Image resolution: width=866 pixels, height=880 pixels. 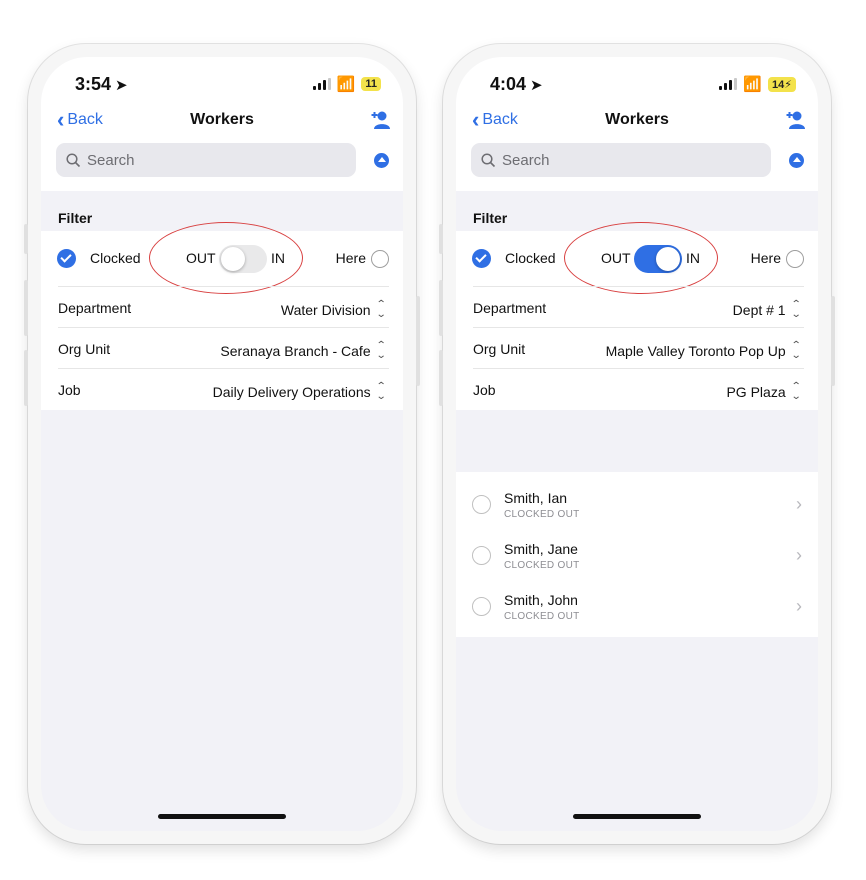 I want to click on list-item: Smith, Jane CLOCKED OUT ›, so click(x=637, y=554).